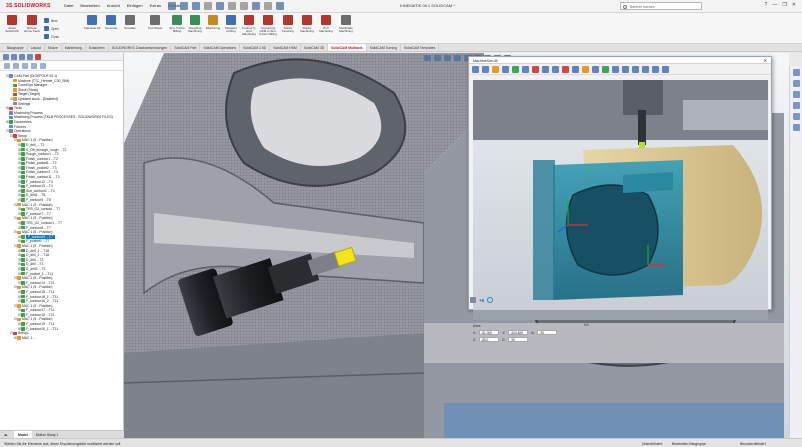 The image size is (802, 447). Describe the element at coordinates (518, 332) in the screenshot. I see `axis-y-value: -404.465` at that location.